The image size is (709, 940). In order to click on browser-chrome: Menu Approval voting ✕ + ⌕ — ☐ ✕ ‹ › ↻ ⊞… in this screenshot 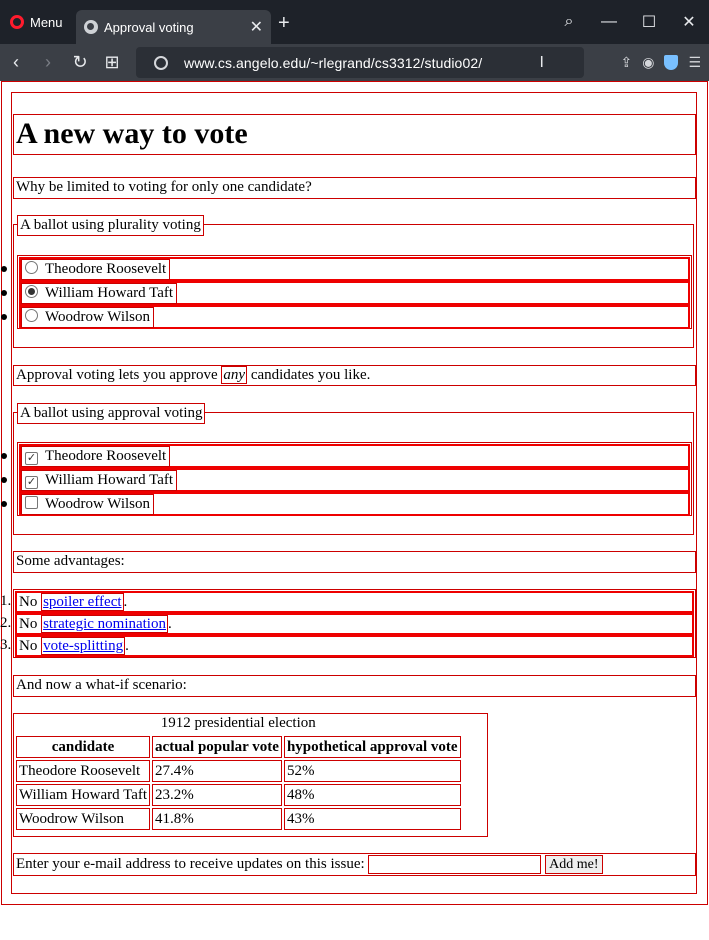, I will do `click(354, 40)`.